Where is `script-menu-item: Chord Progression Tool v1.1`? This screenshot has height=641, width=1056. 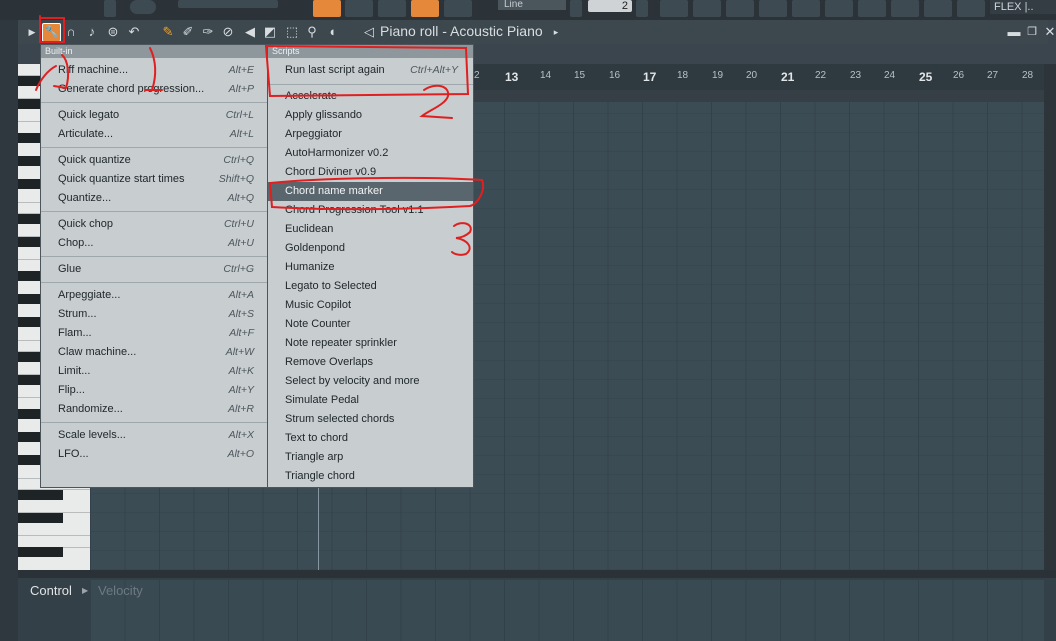 script-menu-item: Chord Progression Tool v1.1 is located at coordinates (370, 210).